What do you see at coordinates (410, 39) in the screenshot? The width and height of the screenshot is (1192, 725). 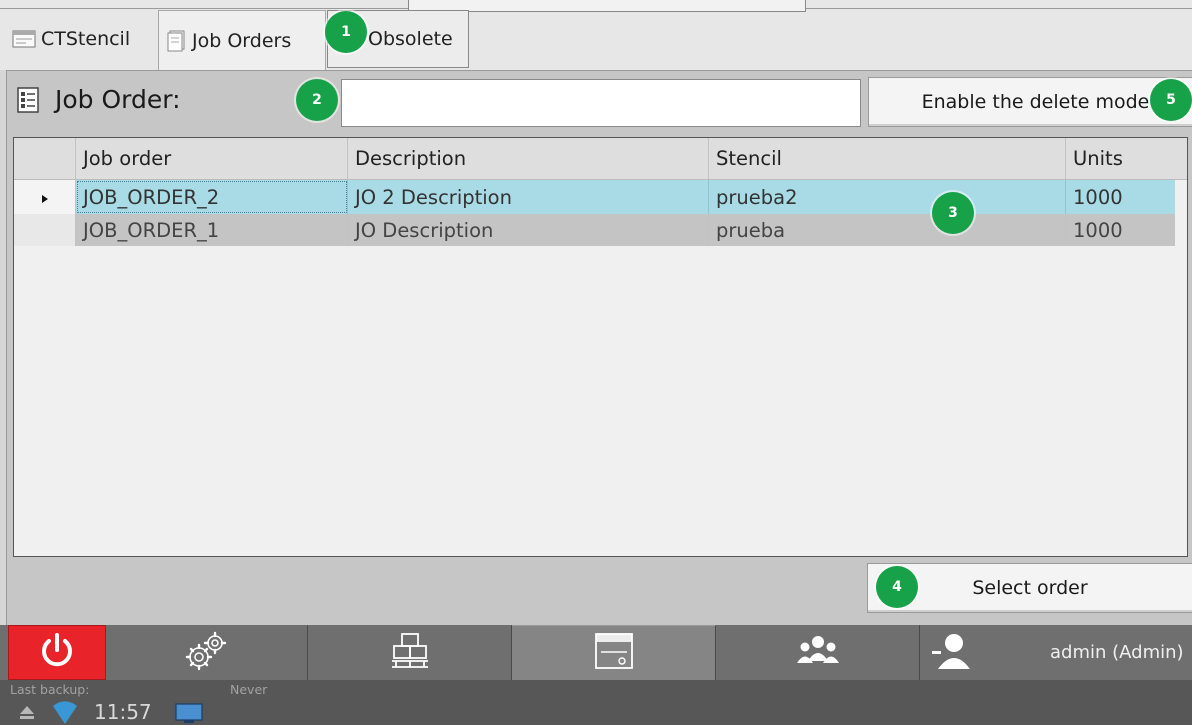 I see `tab-label: Obsolete` at bounding box center [410, 39].